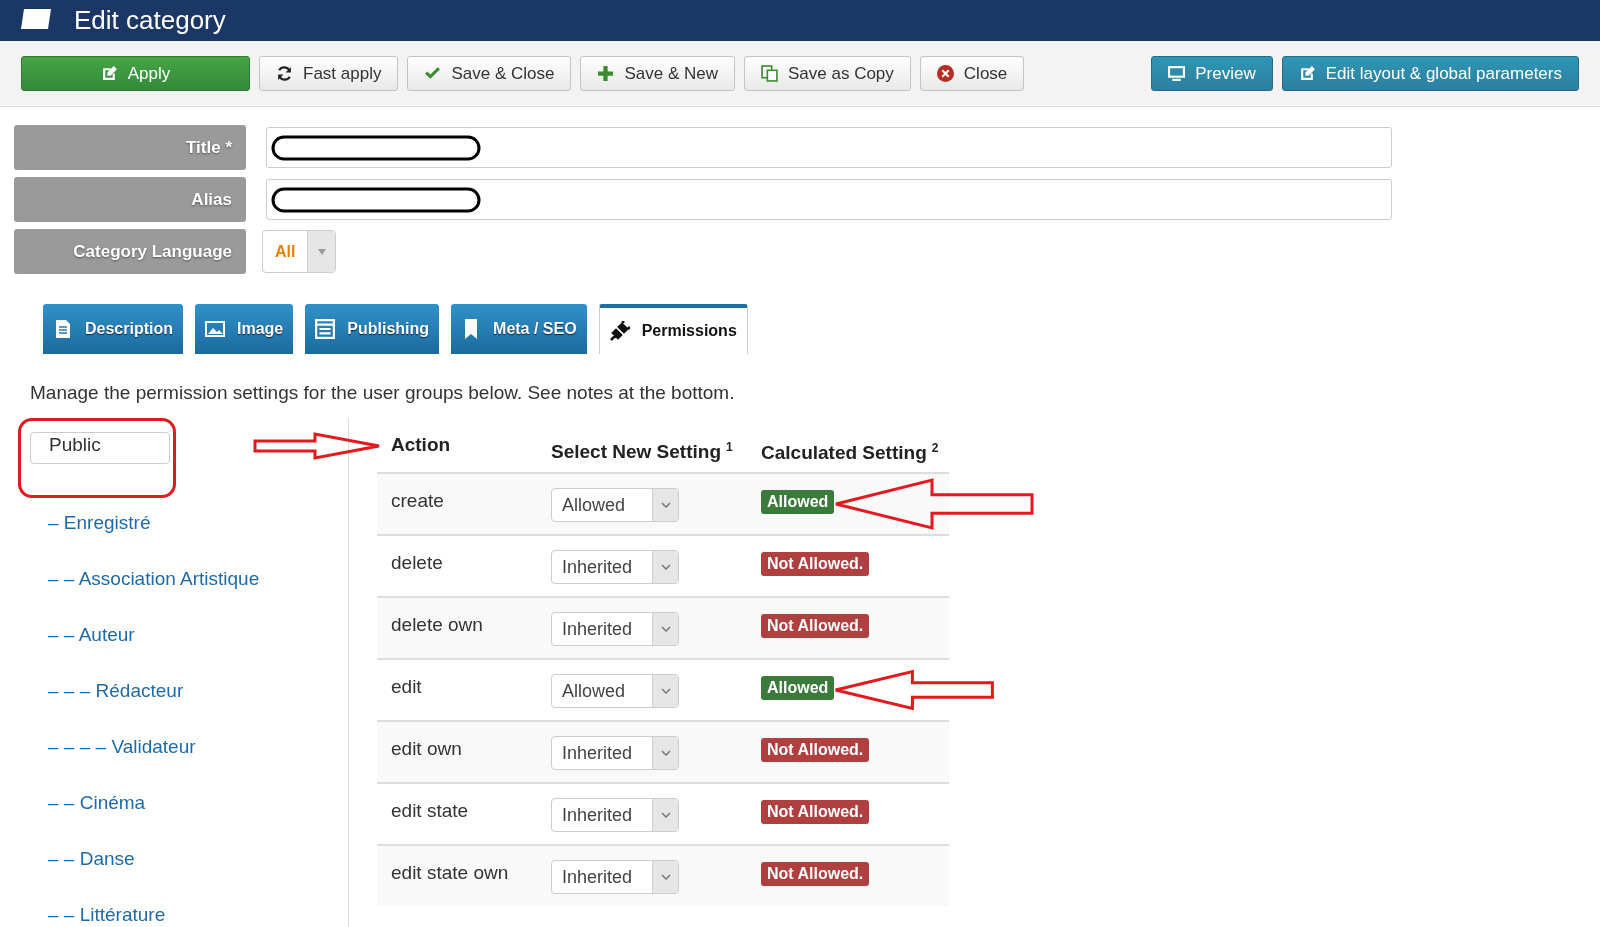  Describe the element at coordinates (489, 73) in the screenshot. I see `toolbar-button: Save & Close` at that location.